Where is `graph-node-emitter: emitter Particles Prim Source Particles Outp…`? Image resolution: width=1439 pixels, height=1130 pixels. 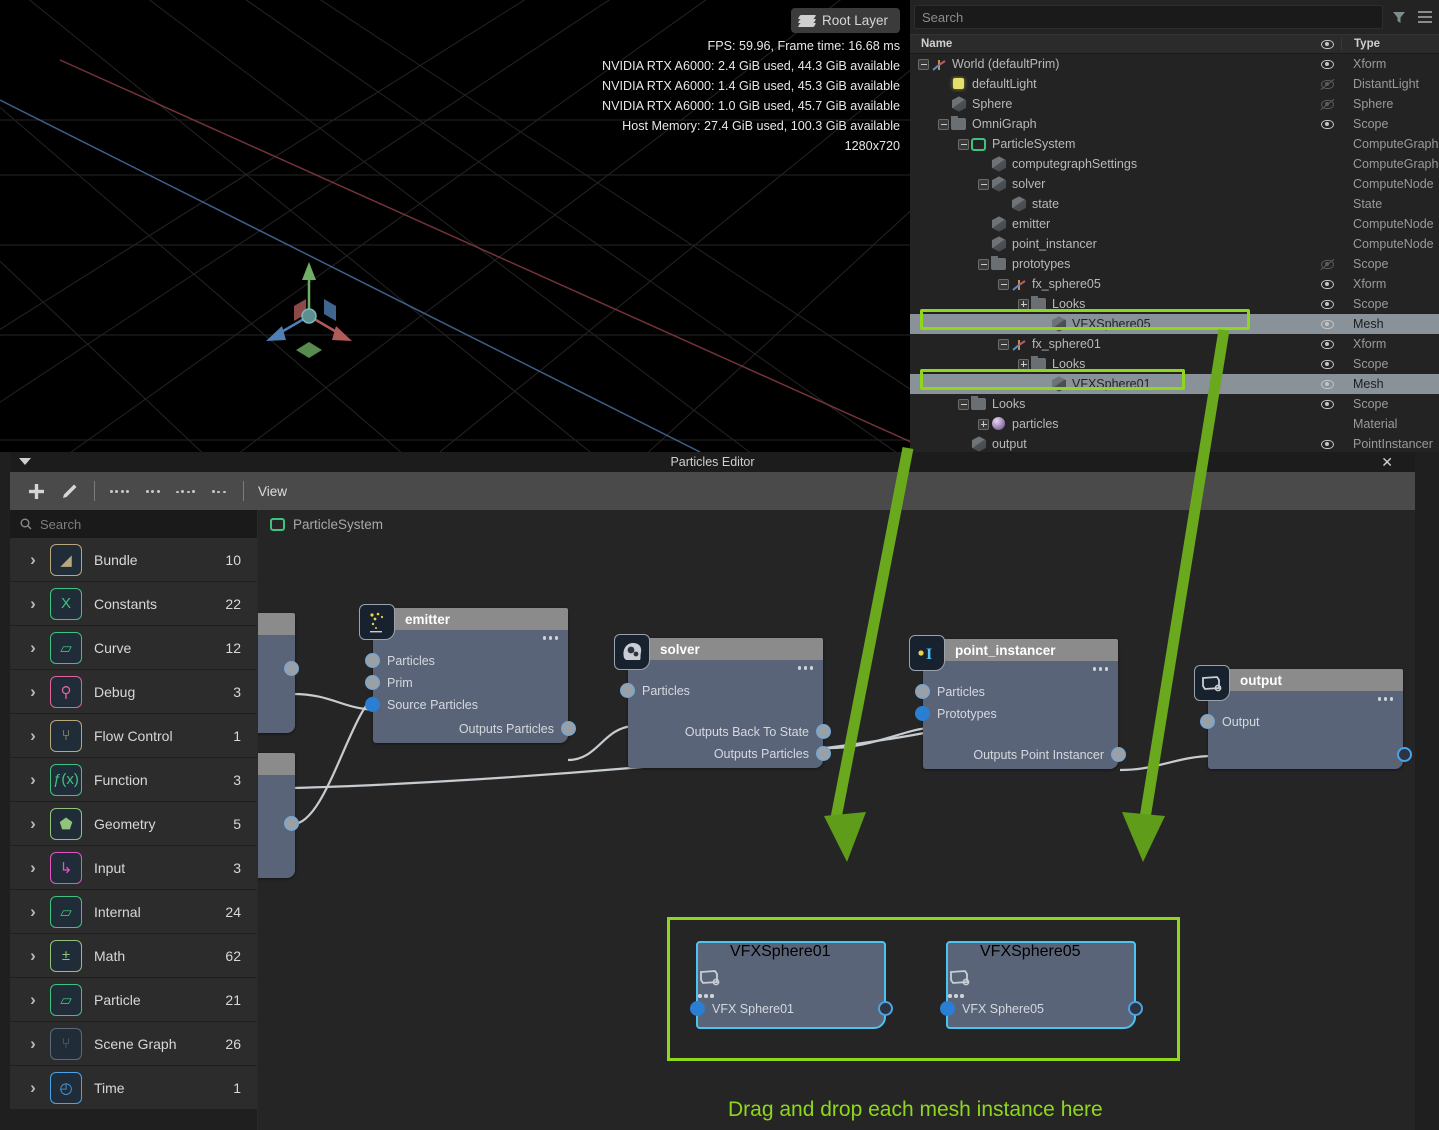
graph-node-emitter: emitter Particles Prim Source Particles Outp… is located at coordinates (467, 673).